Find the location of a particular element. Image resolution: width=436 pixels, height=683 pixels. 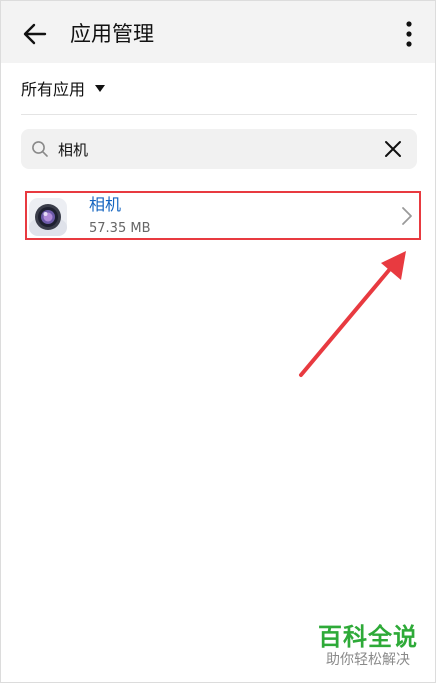

close-icon is located at coordinates (393, 149).